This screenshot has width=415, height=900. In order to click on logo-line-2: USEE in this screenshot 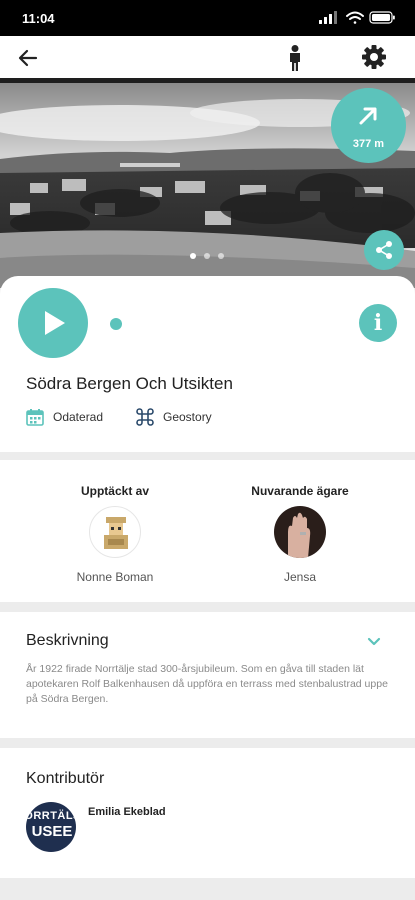, I will do `click(52, 831)`.